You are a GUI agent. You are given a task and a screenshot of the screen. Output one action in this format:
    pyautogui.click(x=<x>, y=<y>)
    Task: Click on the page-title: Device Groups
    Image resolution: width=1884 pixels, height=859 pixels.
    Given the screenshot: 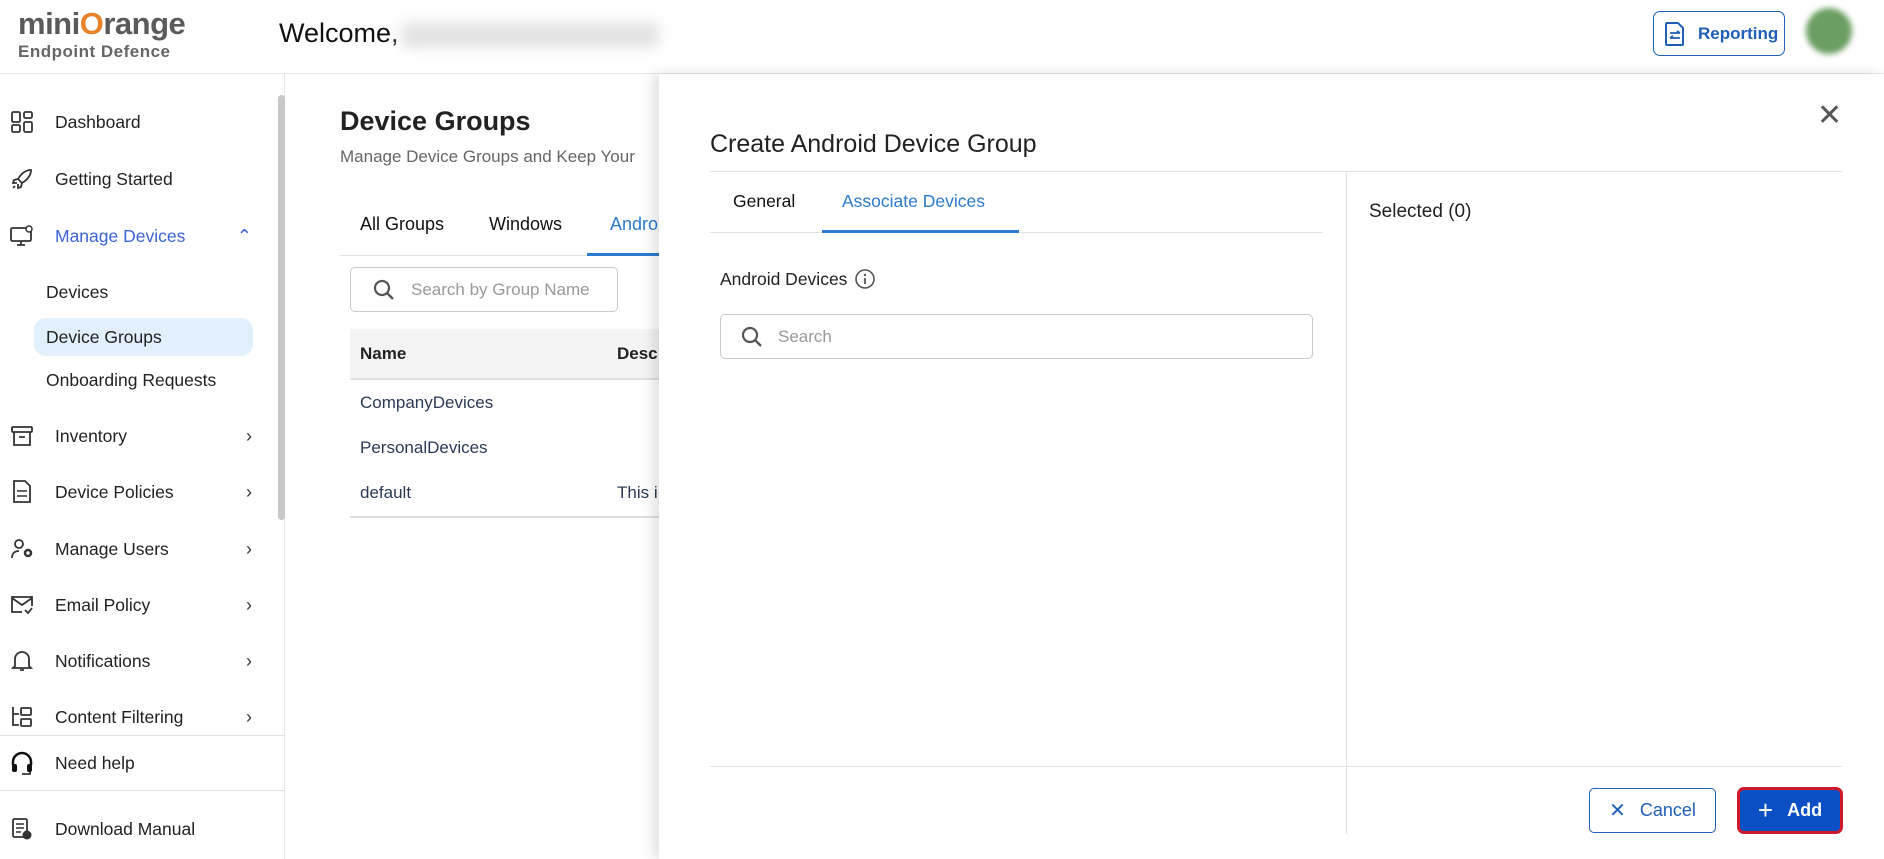 What is the action you would take?
    pyautogui.click(x=435, y=121)
    